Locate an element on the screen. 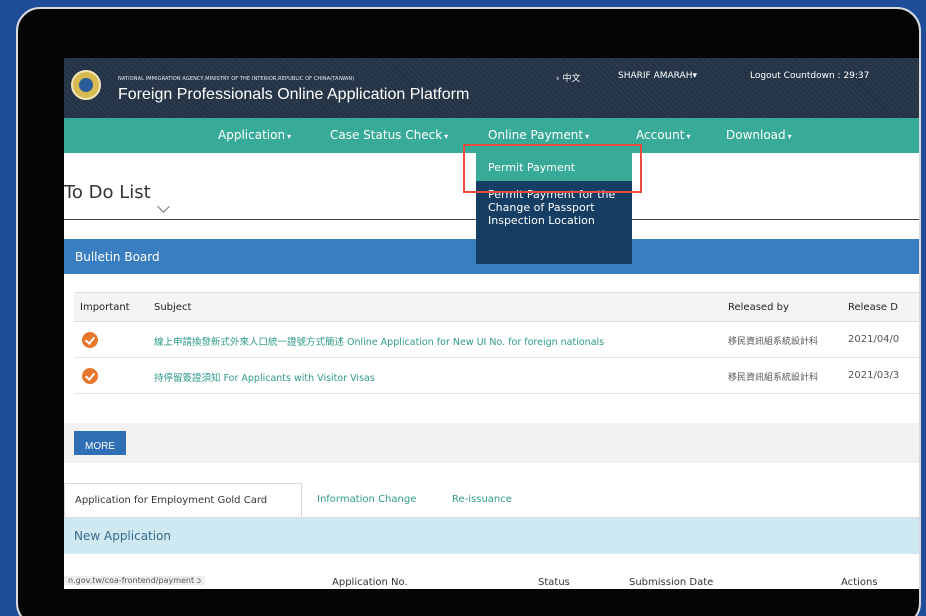 The image size is (926, 616). nav-application: Application ▾ is located at coordinates (254, 135).